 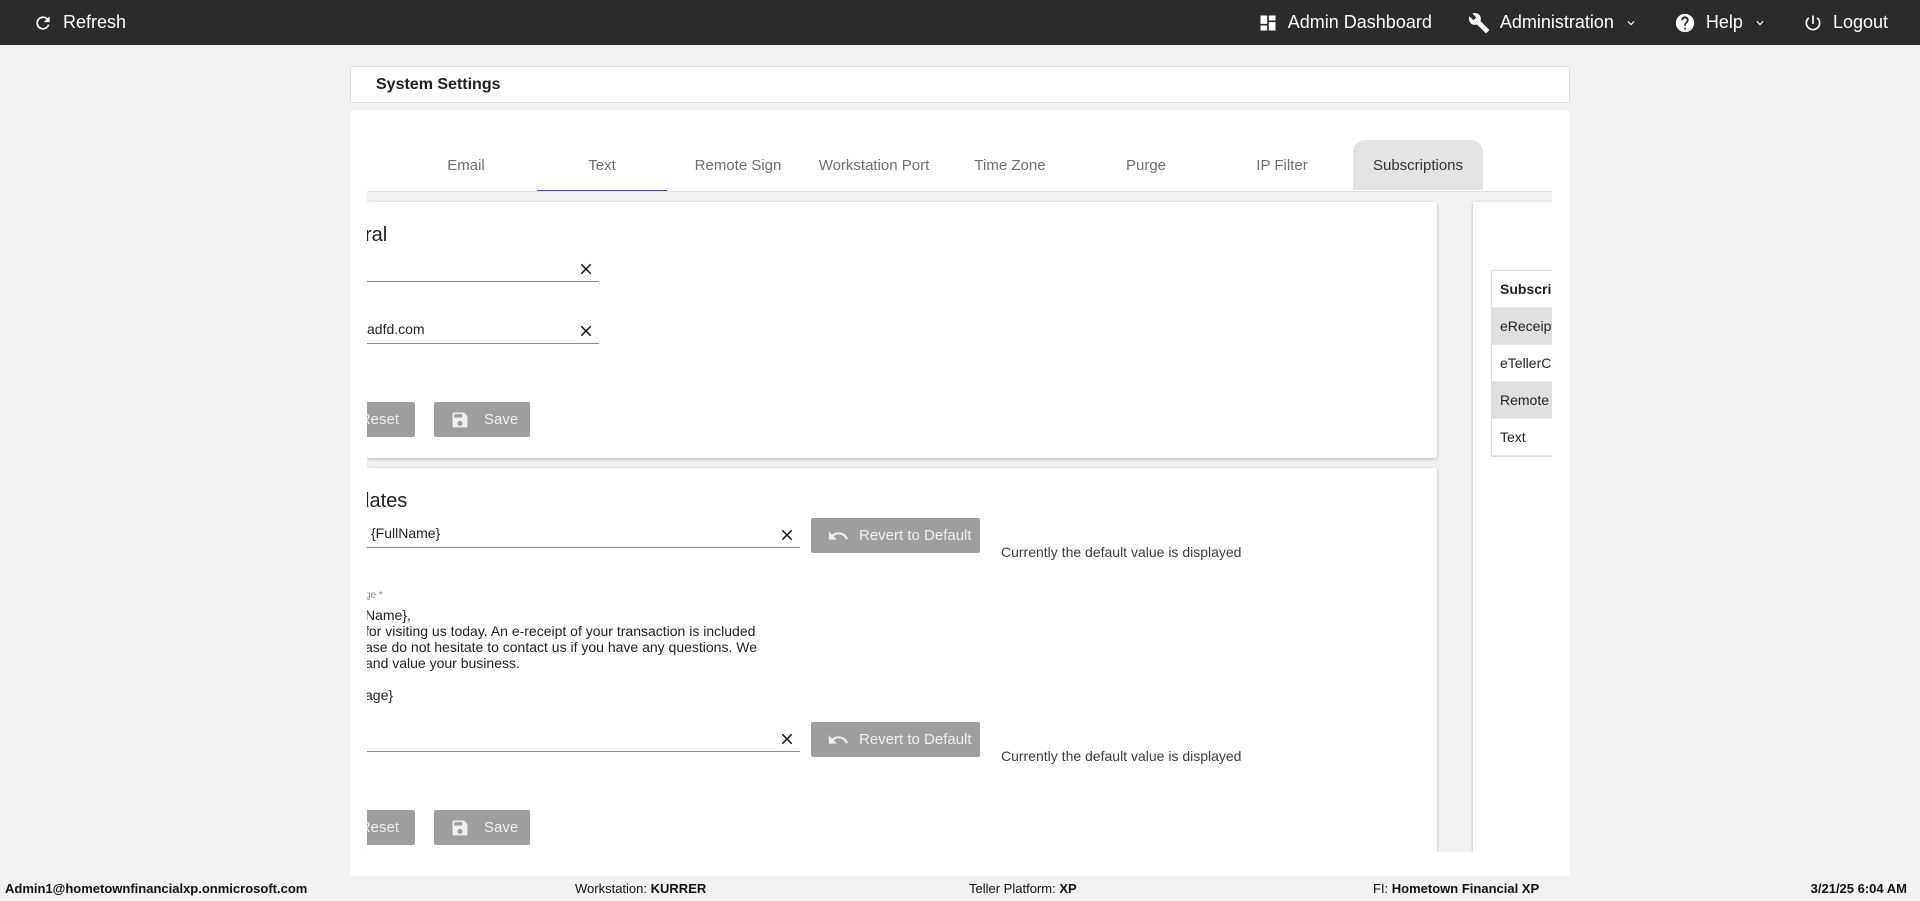 I want to click on default-value-note-2: Currently the default value is displayed, so click(x=1121, y=756).